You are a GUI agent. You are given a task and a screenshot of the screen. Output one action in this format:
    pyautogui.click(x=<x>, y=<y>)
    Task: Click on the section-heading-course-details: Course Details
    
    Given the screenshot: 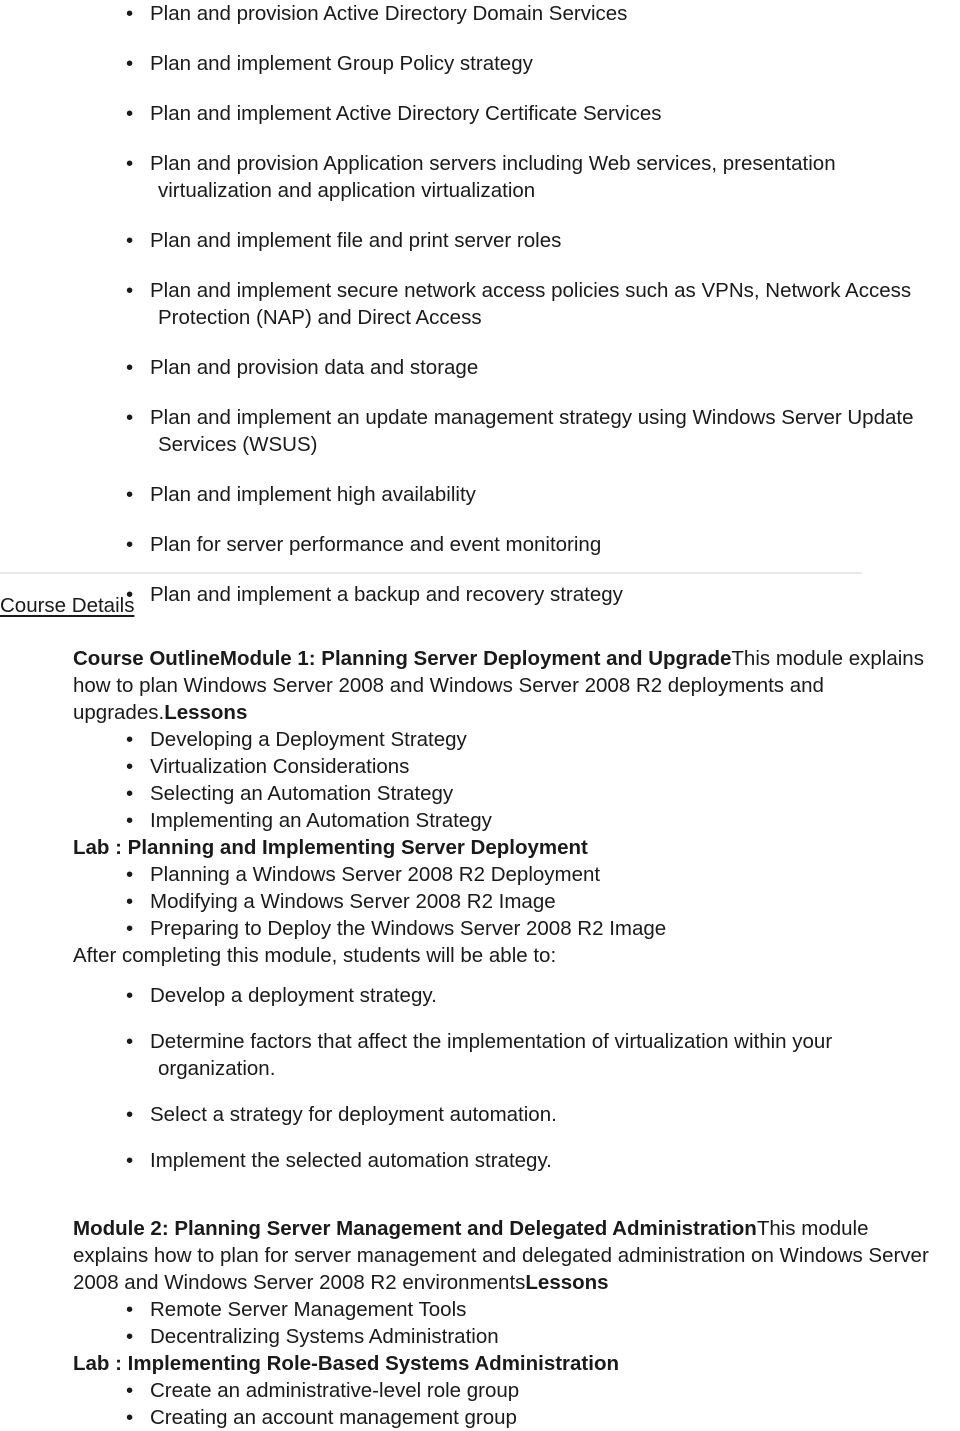 What is the action you would take?
    pyautogui.click(x=67, y=605)
    